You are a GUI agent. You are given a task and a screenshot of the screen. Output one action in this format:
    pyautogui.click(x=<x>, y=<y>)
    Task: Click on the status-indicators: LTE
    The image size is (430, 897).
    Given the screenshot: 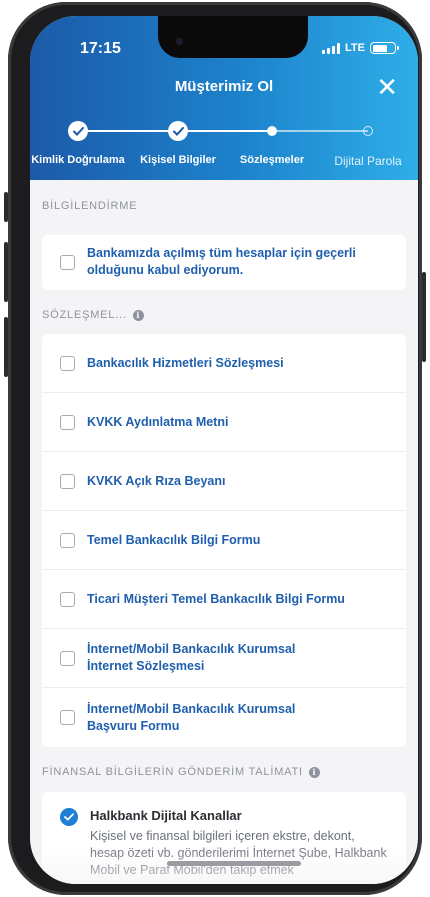 What is the action you would take?
    pyautogui.click(x=360, y=48)
    